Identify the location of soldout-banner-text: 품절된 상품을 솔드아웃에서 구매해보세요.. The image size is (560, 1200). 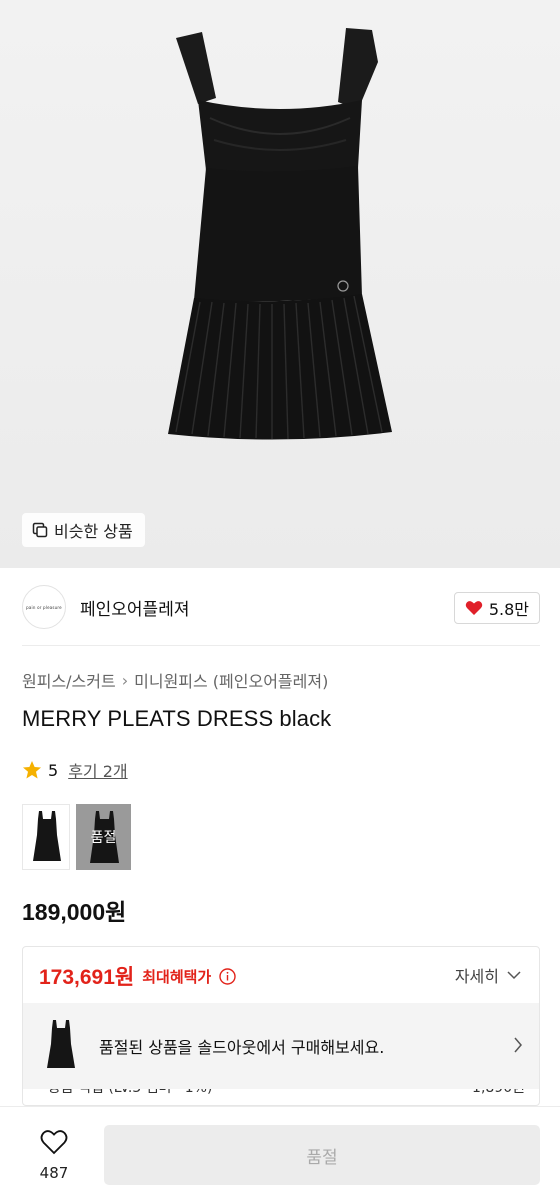
(242, 1047).